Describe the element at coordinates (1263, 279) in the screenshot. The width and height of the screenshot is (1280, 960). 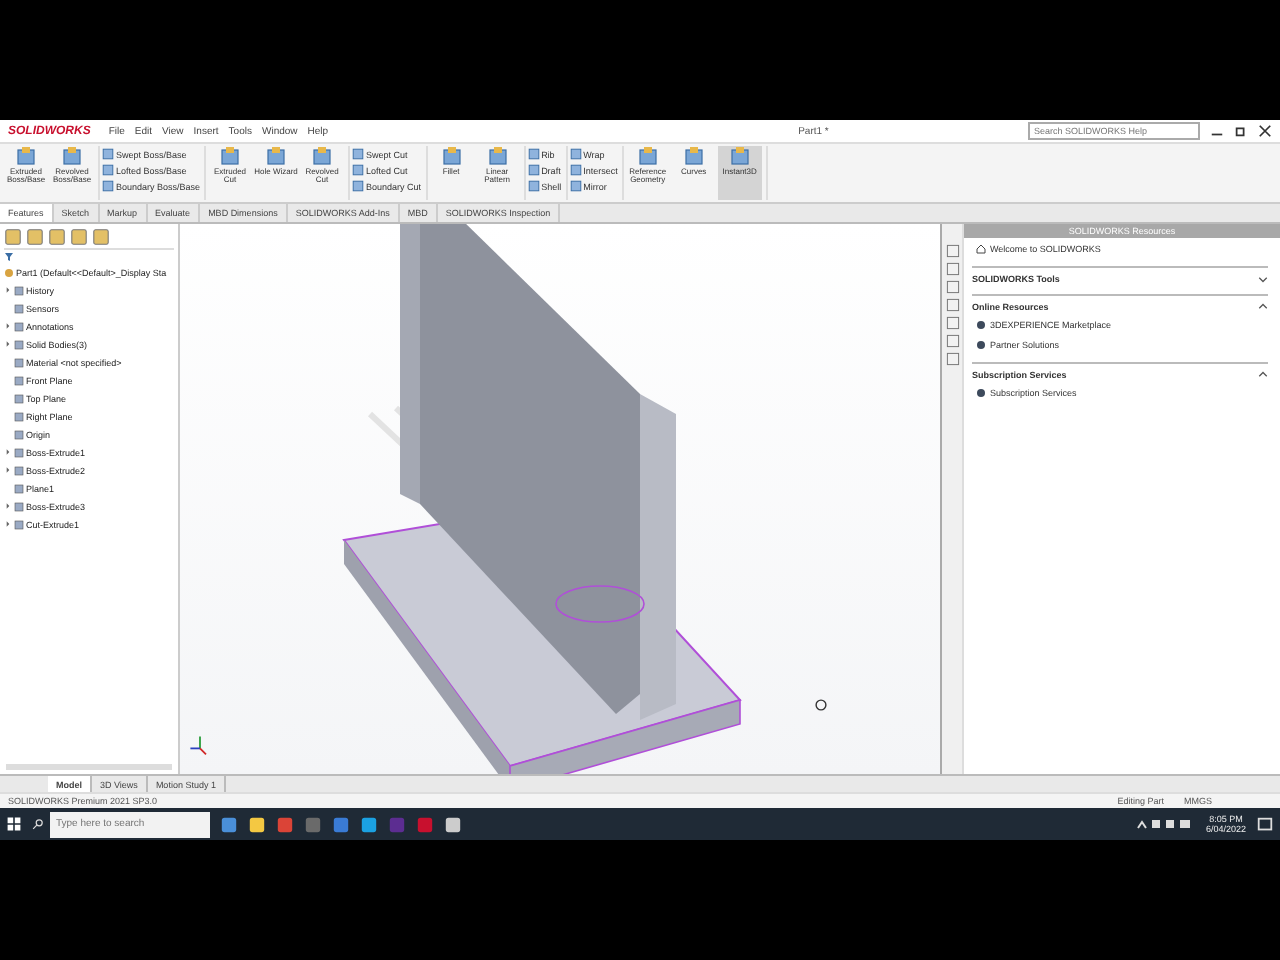
I see `expand-icon` at that location.